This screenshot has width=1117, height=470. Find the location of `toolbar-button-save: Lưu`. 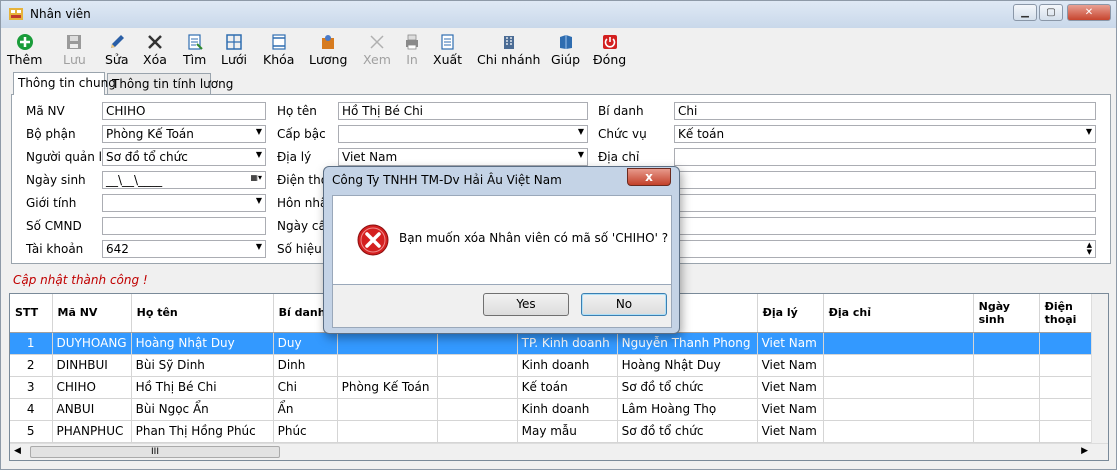

toolbar-button-save: Lưu is located at coordinates (74, 50).